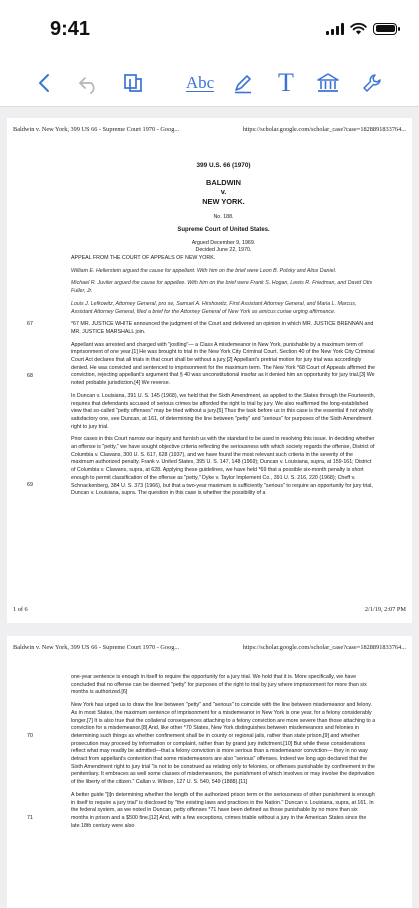  What do you see at coordinates (209, 30) in the screenshot?
I see `status-bar: 9:41` at bounding box center [209, 30].